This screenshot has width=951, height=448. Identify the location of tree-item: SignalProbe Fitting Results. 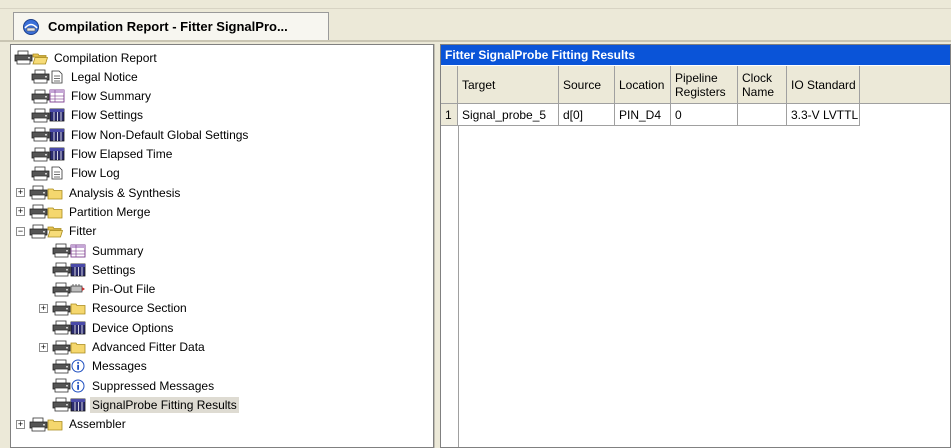
(145, 404).